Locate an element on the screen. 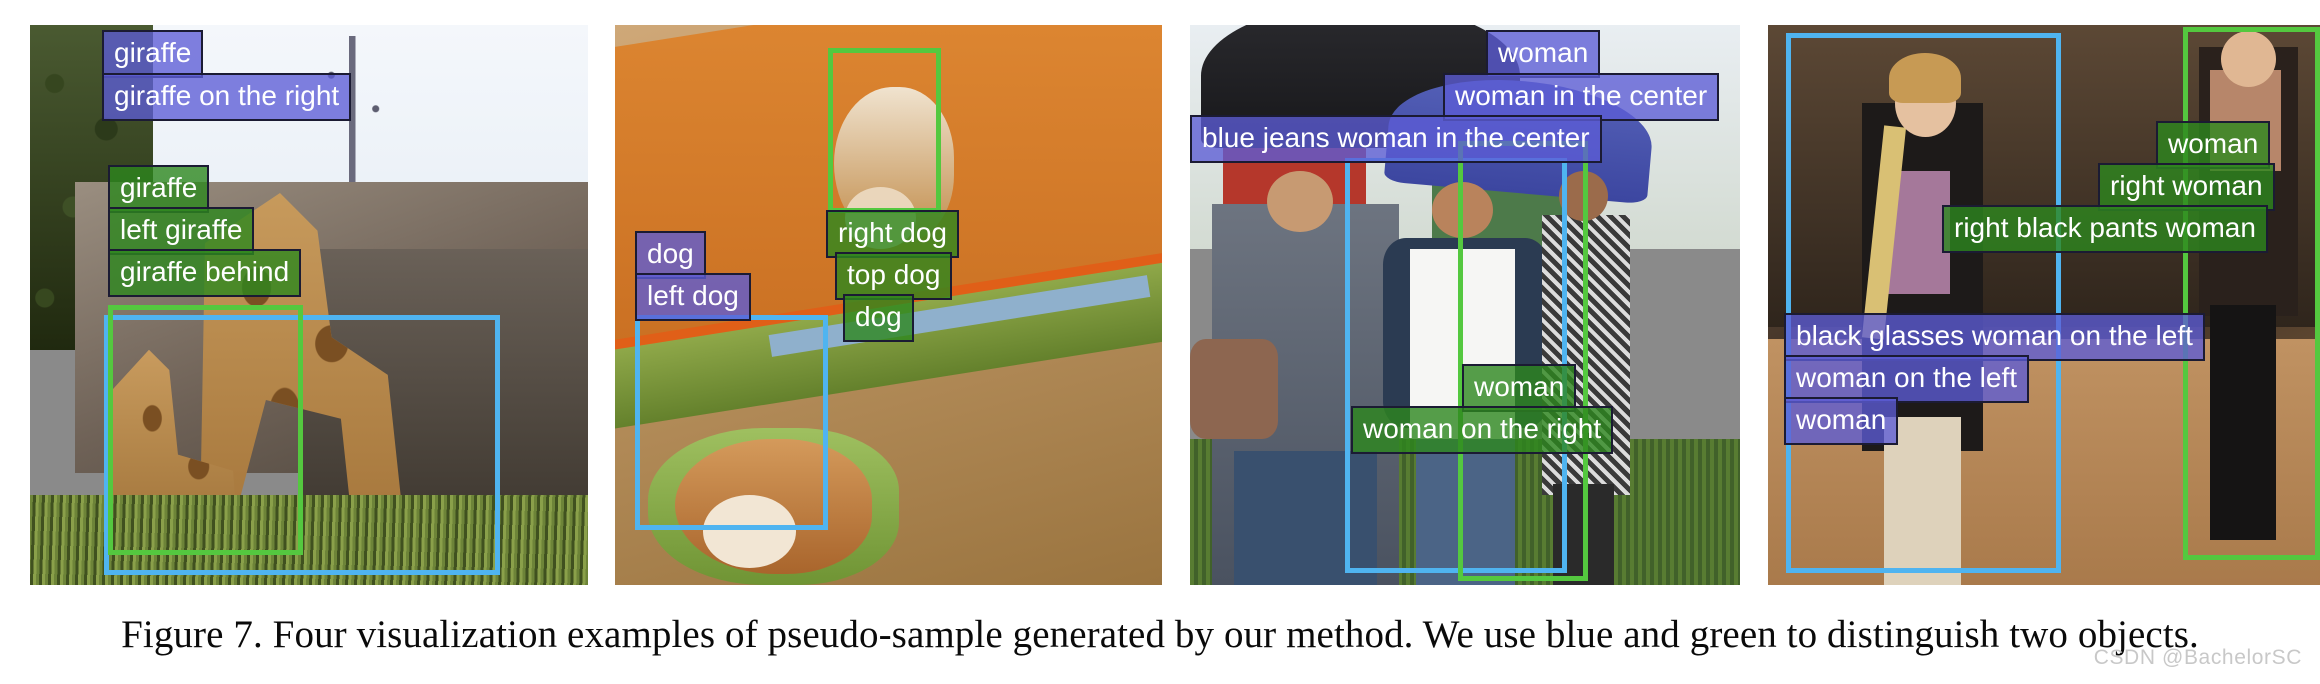 This screenshot has width=2320, height=684. label-giraffe-blue: giraffe is located at coordinates (153, 54).